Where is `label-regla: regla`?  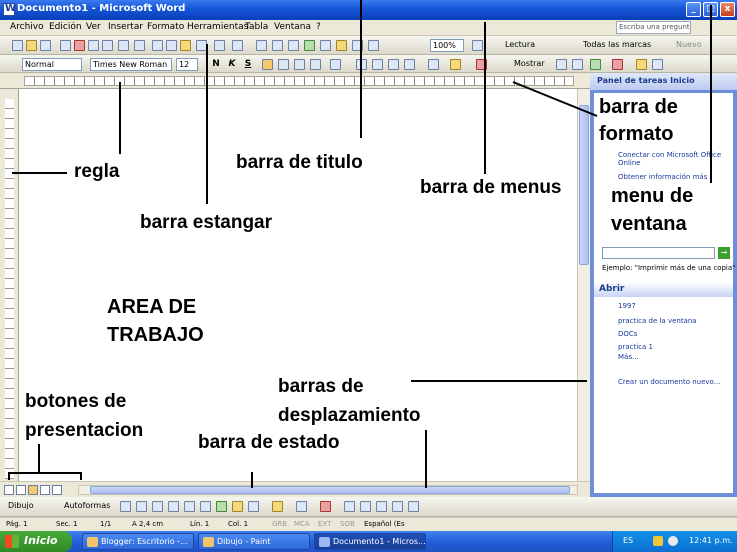 label-regla: regla is located at coordinates (97, 171).